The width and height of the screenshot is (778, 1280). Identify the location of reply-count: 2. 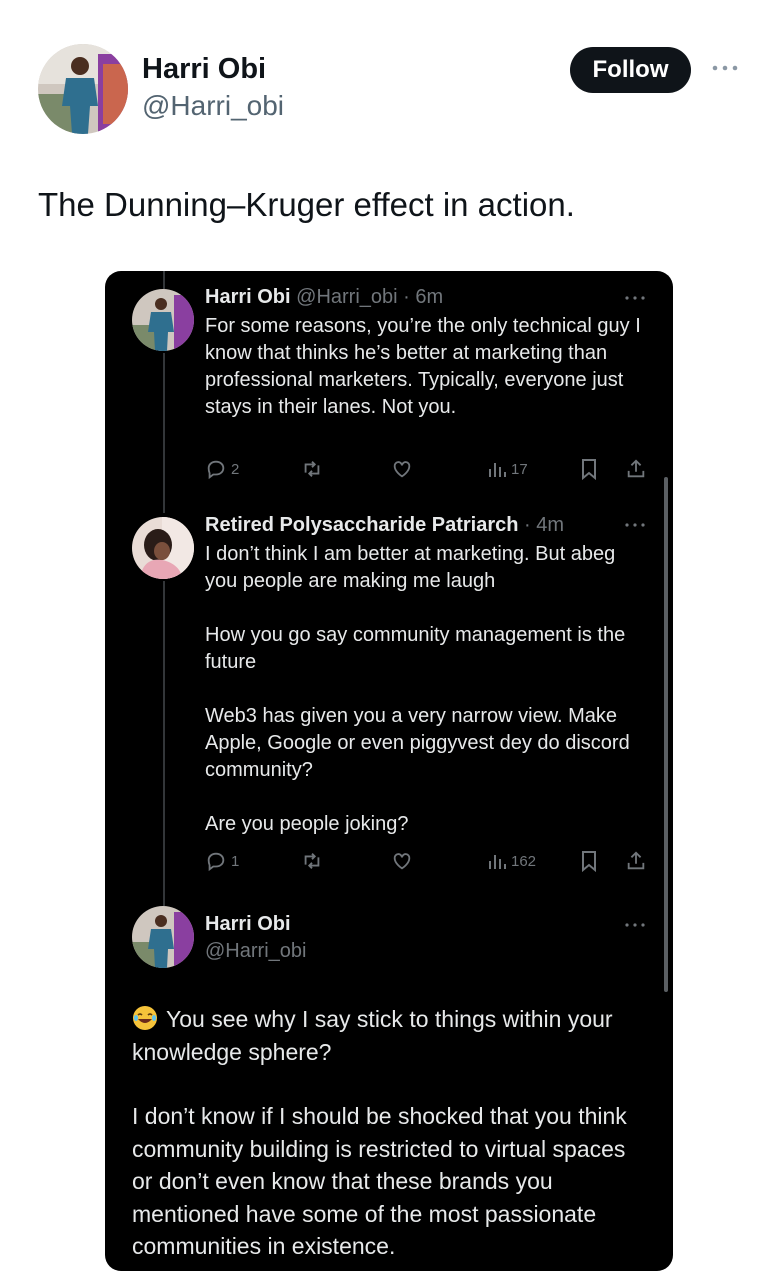
(235, 469).